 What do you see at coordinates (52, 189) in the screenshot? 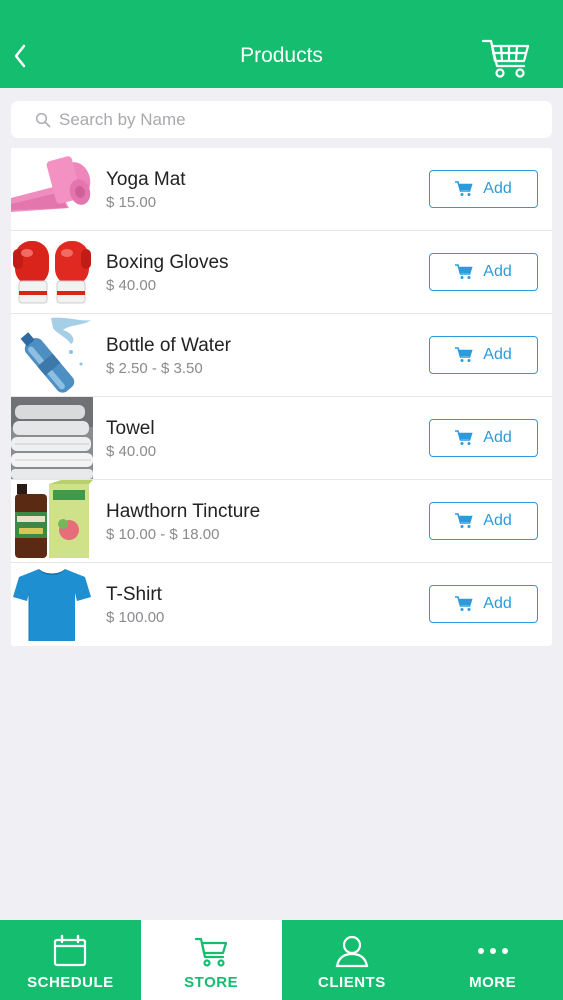
I see `yoga-mat-image` at bounding box center [52, 189].